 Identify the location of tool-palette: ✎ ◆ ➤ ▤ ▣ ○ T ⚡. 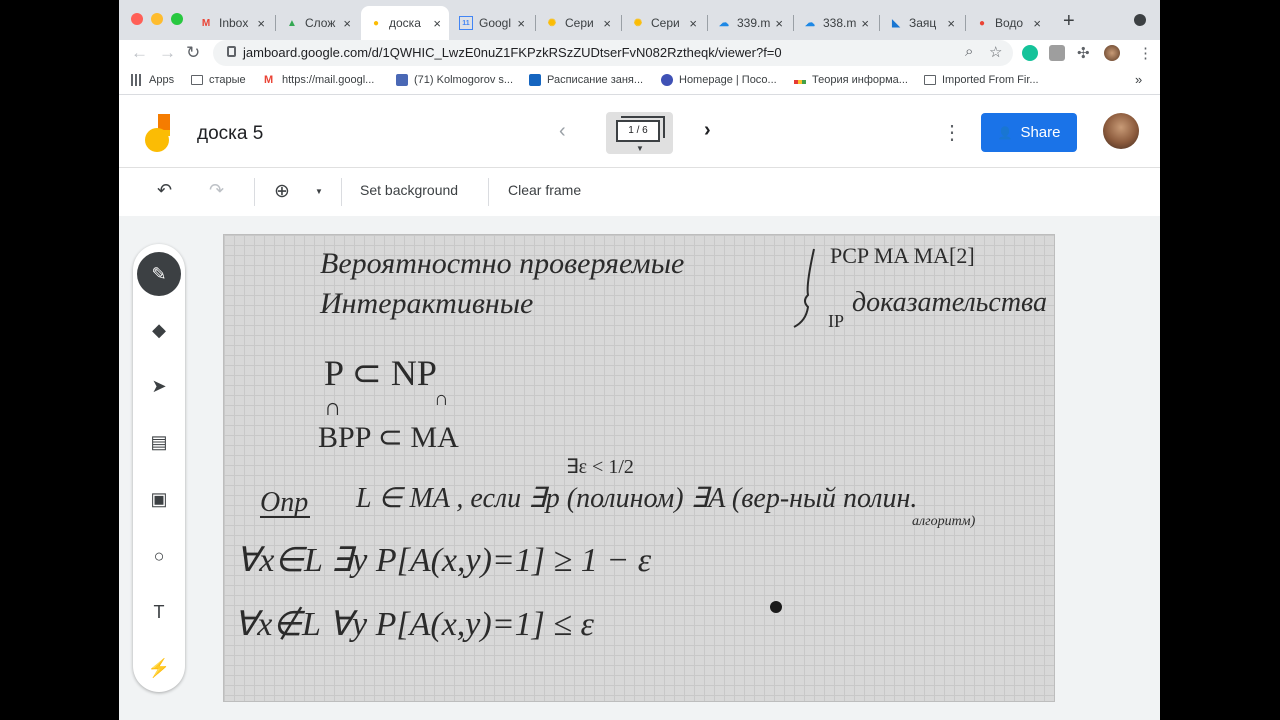
(159, 468).